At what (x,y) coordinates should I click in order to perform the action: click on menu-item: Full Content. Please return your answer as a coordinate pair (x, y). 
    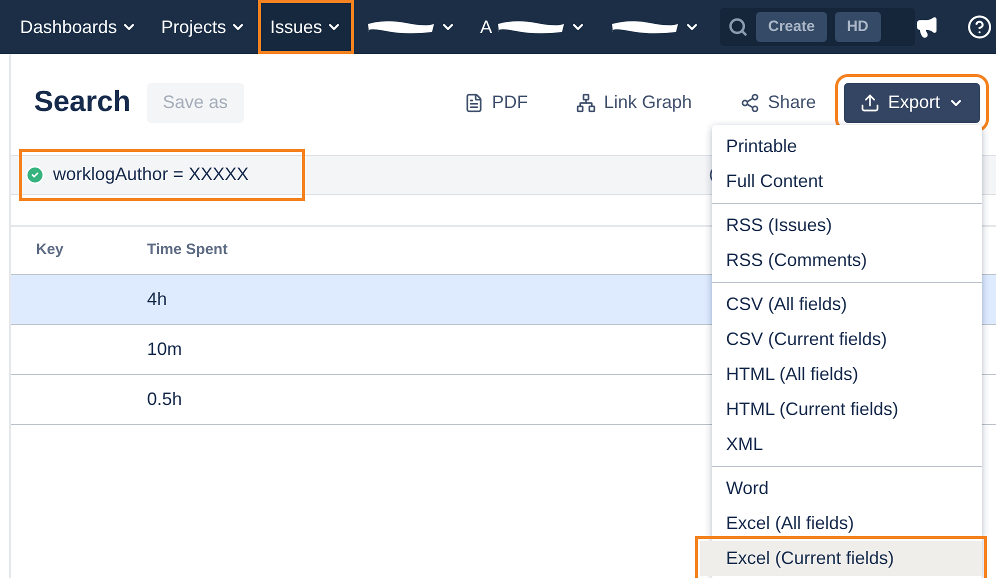
    Looking at the image, I should click on (847, 181).